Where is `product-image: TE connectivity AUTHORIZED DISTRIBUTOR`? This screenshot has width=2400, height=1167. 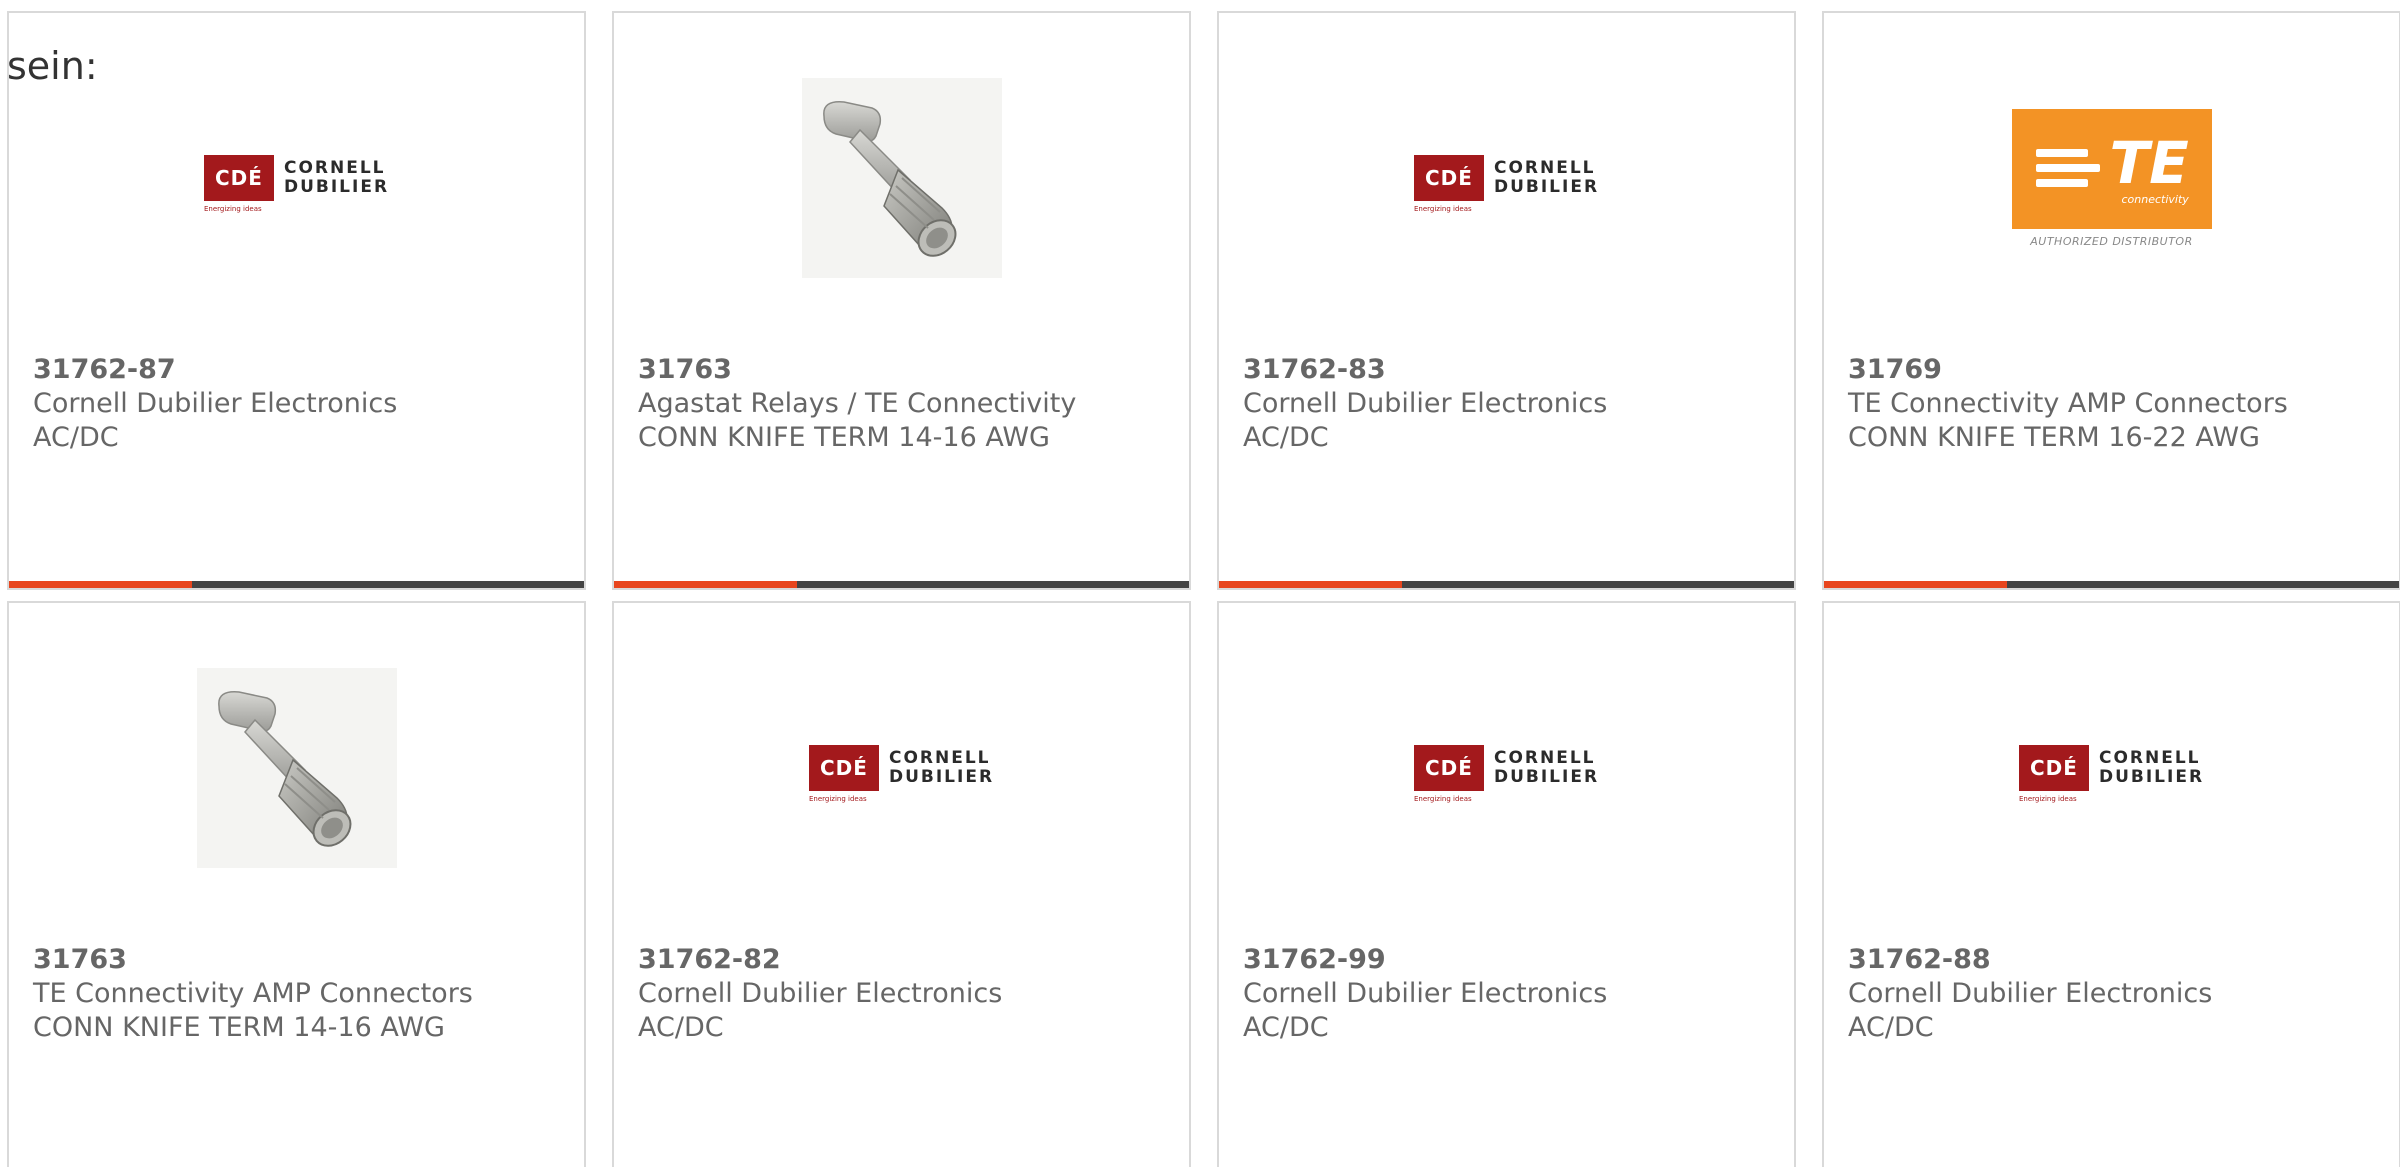
product-image: TE connectivity AUTHORIZED DISTRIBUTOR is located at coordinates (2111, 178).